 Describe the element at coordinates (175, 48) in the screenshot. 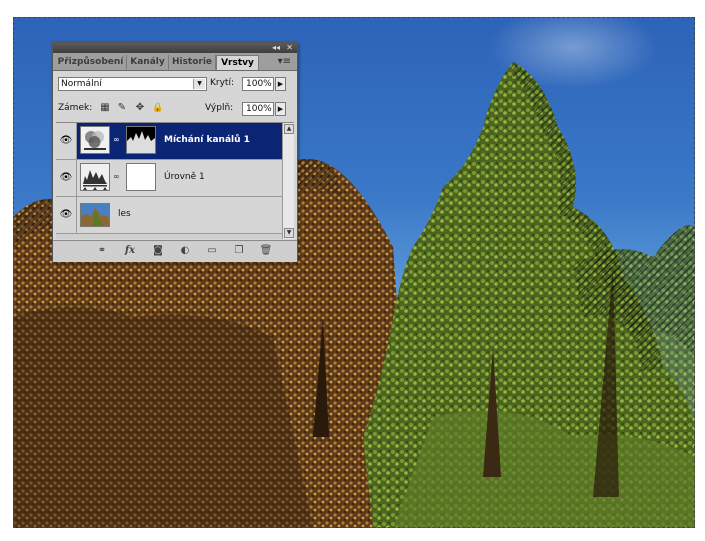

I see `panel-title-bar: ◂◂ ✕` at that location.